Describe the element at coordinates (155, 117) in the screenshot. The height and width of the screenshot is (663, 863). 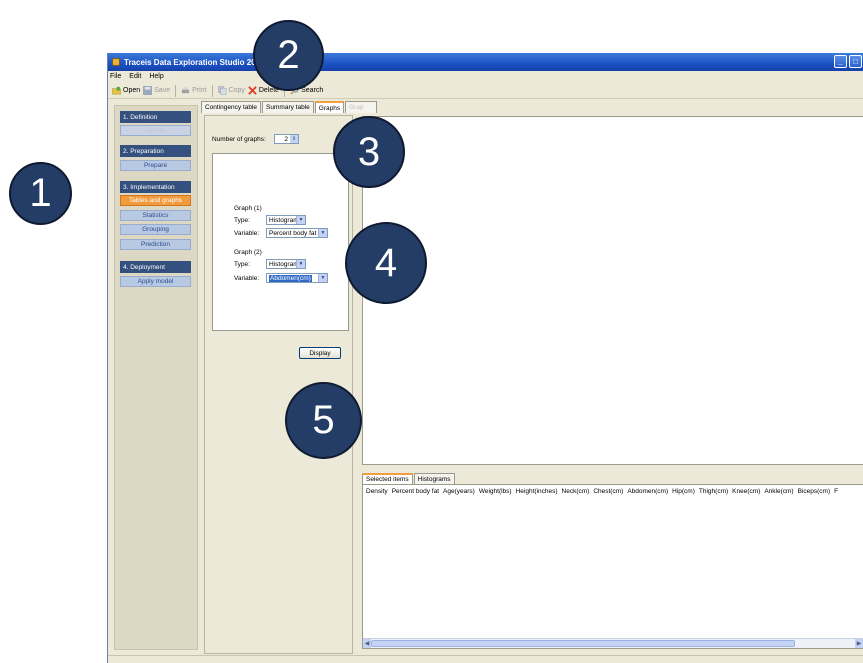
I see `section-header-definition: 1. Definition` at that location.